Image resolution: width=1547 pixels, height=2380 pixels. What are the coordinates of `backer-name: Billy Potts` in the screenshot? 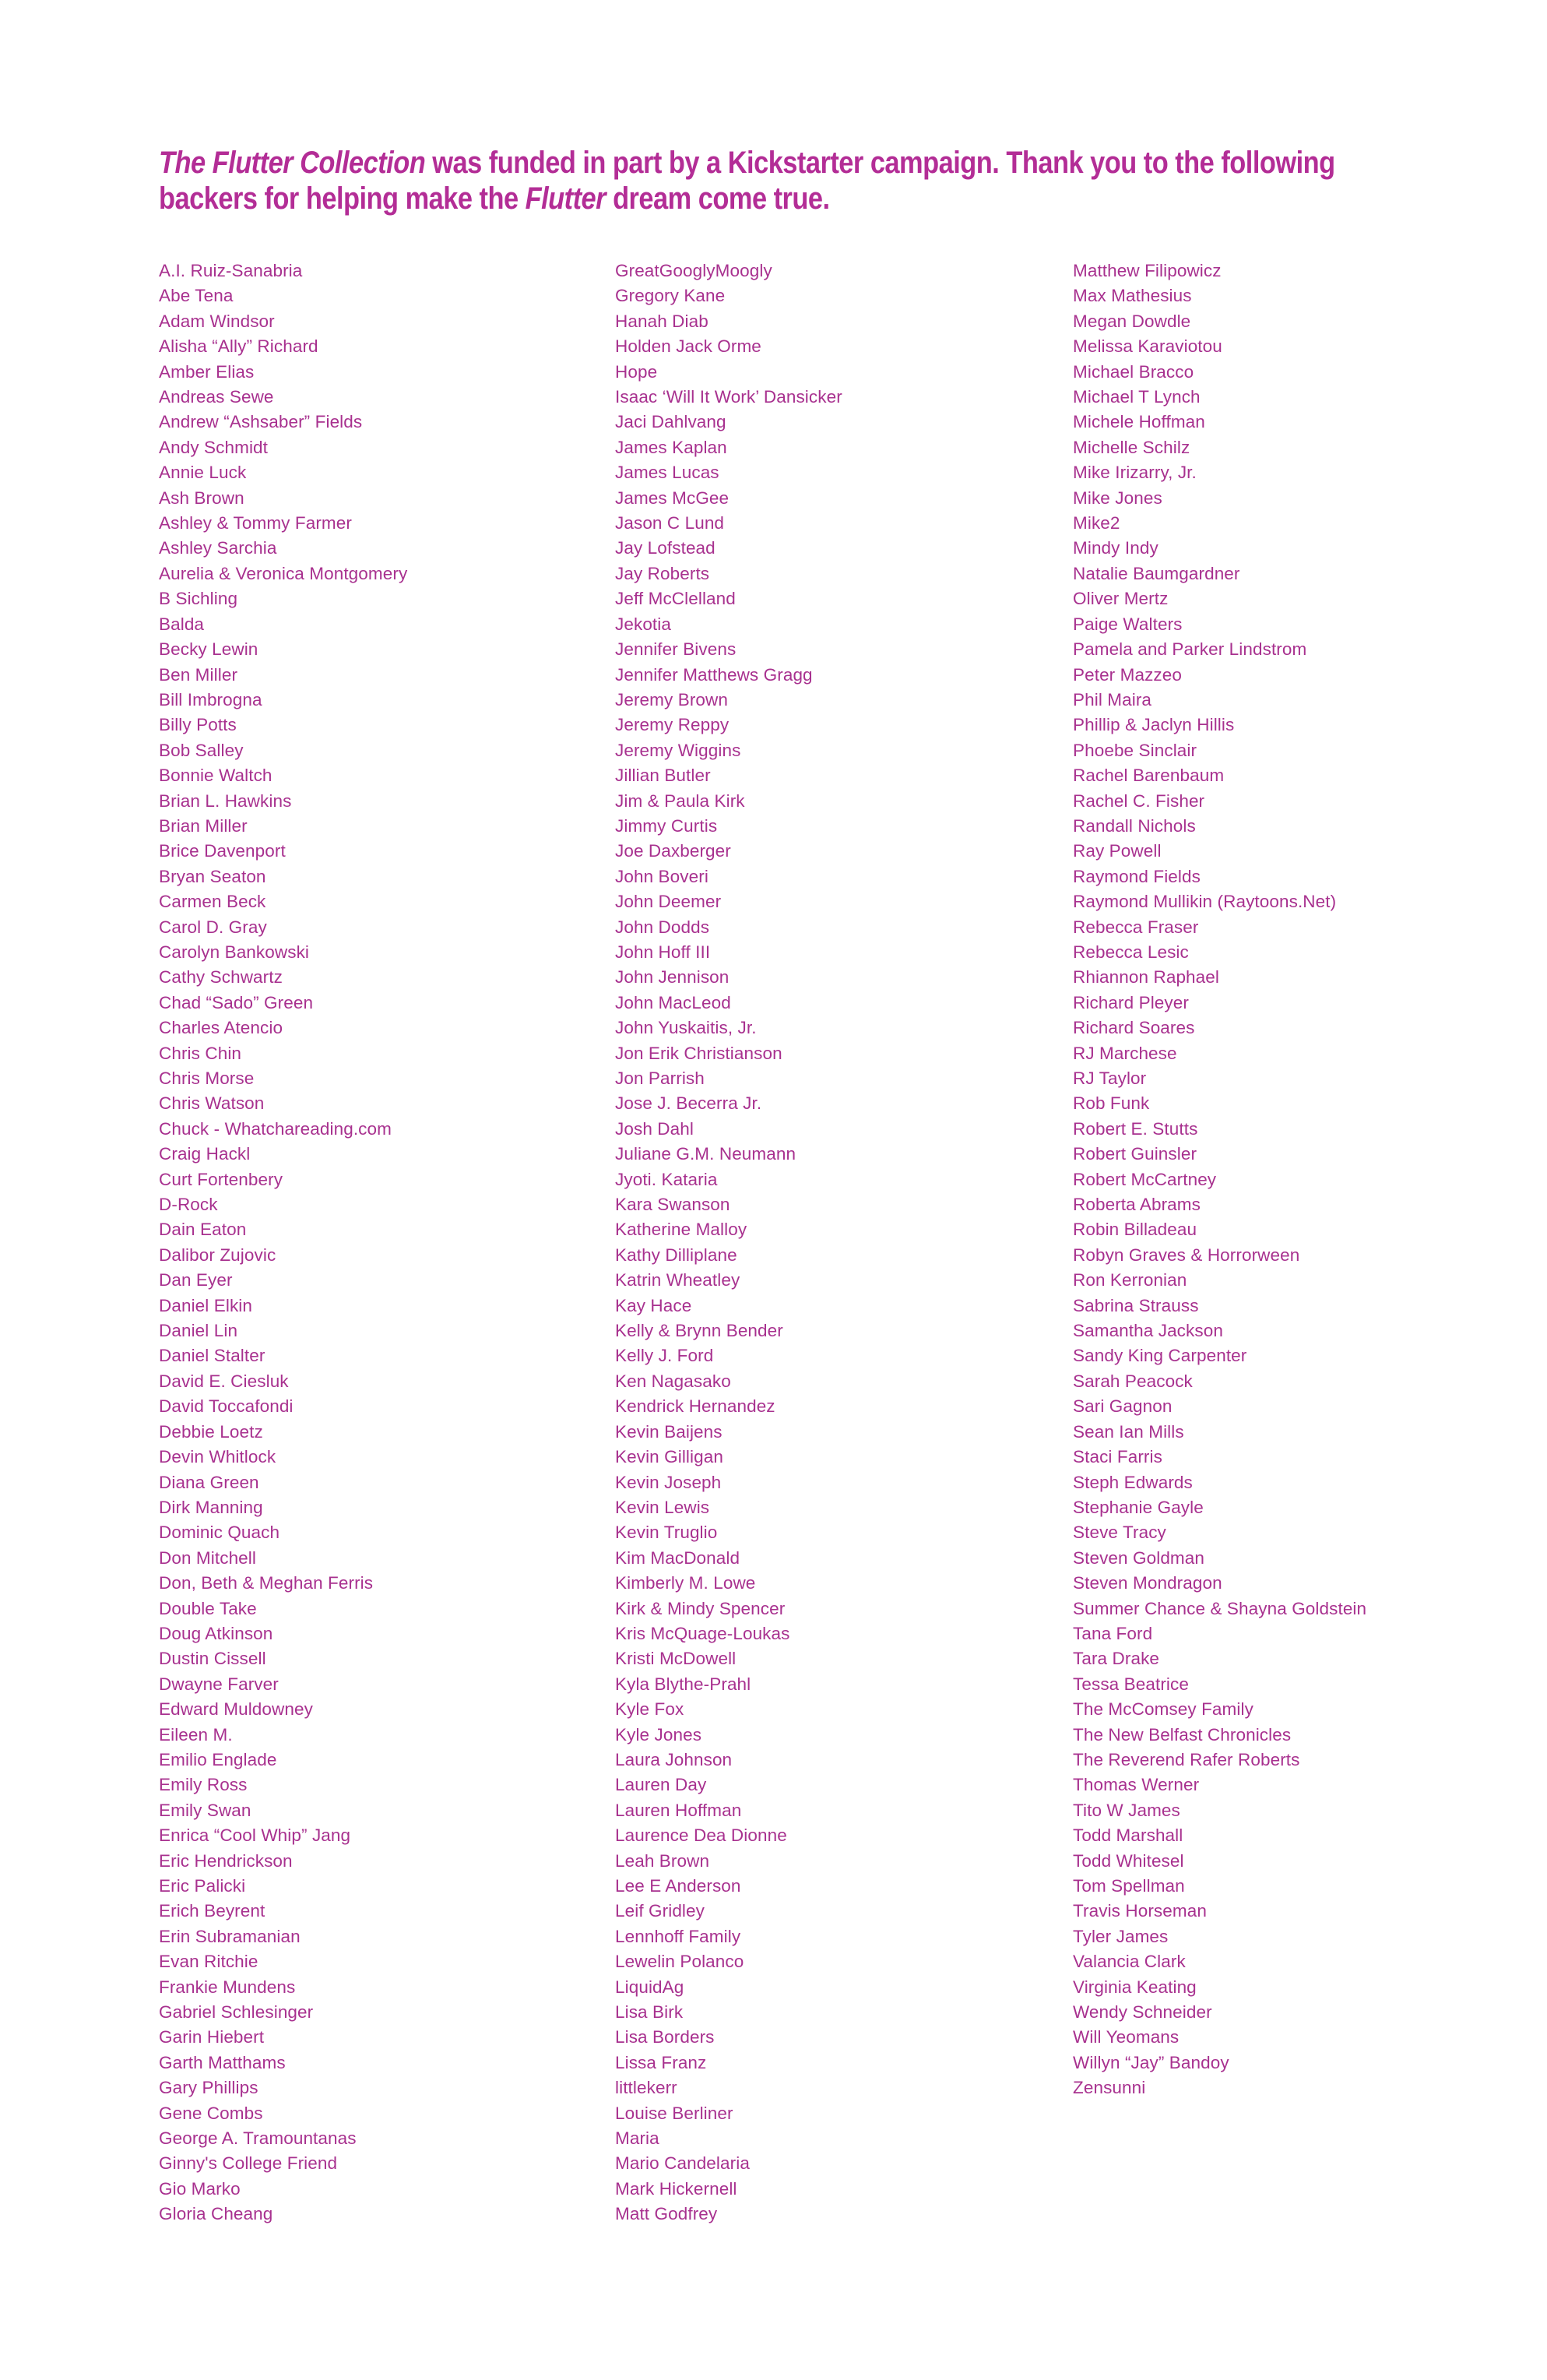 It's located at (198, 725).